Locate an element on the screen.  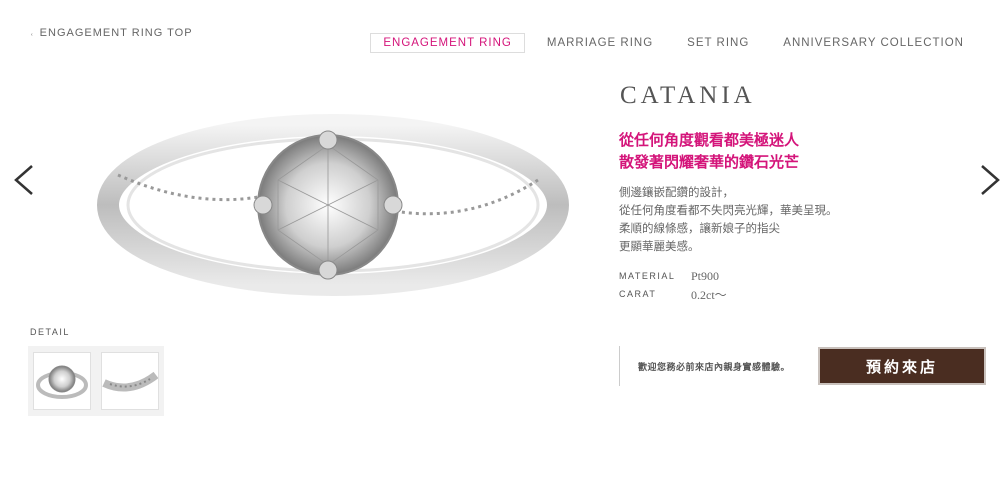
spec-key: CARAT is located at coordinates (638, 294).